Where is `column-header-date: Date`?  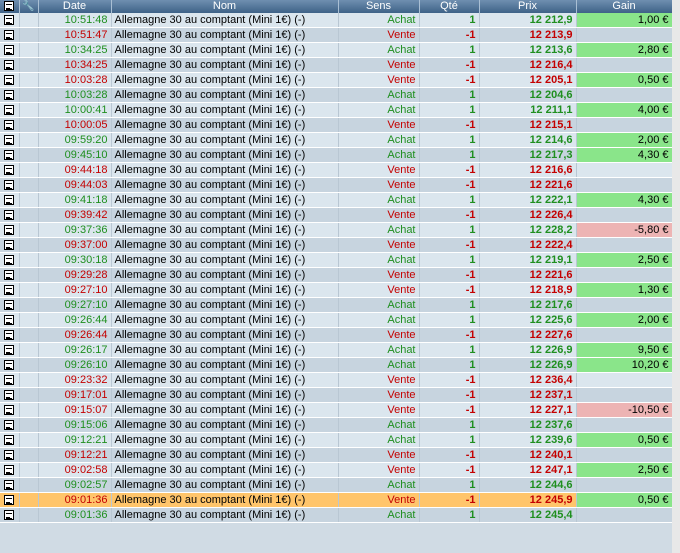
column-header-date: Date is located at coordinates (75, 6).